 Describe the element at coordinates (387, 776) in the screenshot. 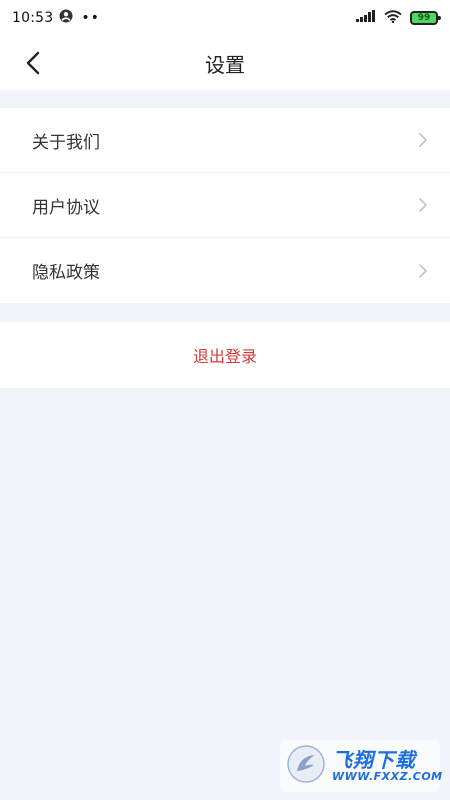

I see `watermark-url: WWW.FXXZ.COM` at that location.